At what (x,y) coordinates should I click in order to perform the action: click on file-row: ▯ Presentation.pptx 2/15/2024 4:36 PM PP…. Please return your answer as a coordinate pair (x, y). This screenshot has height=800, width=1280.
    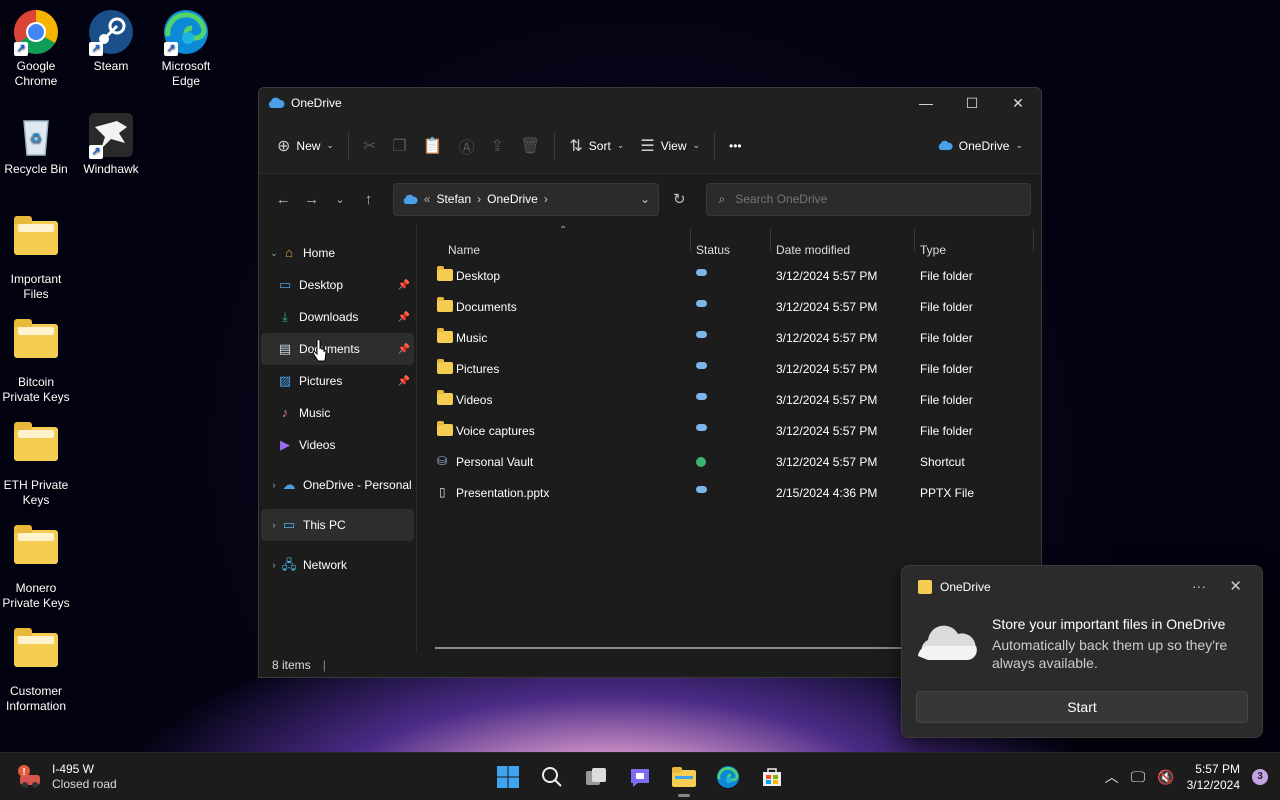
    Looking at the image, I should click on (729, 493).